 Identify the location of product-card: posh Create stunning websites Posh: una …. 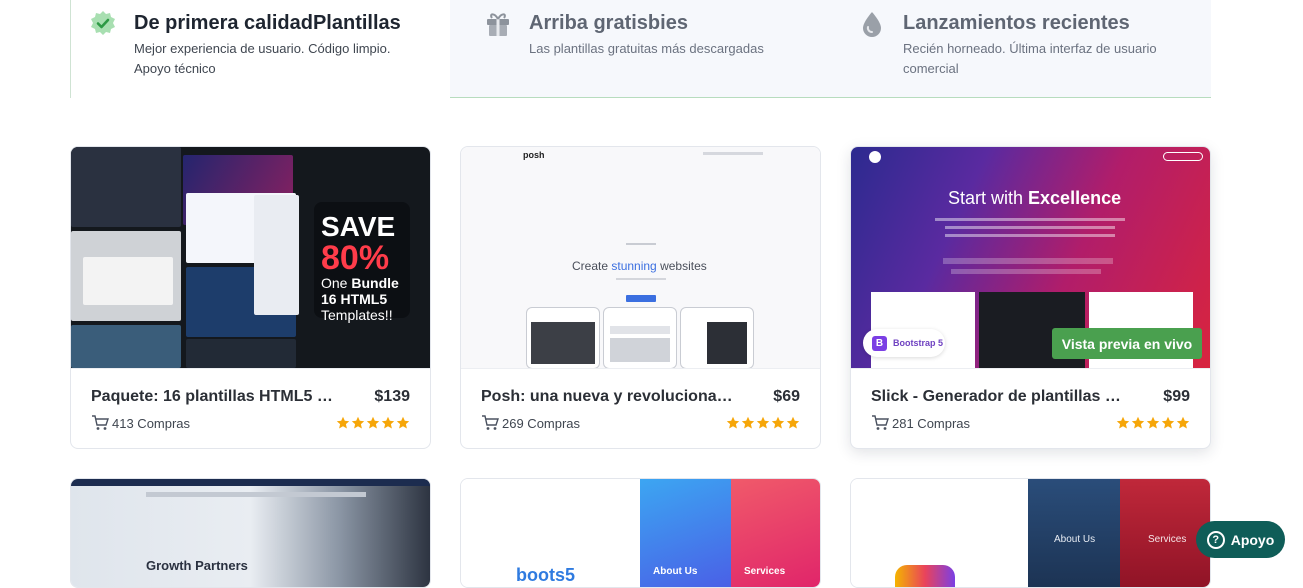
(640, 297).